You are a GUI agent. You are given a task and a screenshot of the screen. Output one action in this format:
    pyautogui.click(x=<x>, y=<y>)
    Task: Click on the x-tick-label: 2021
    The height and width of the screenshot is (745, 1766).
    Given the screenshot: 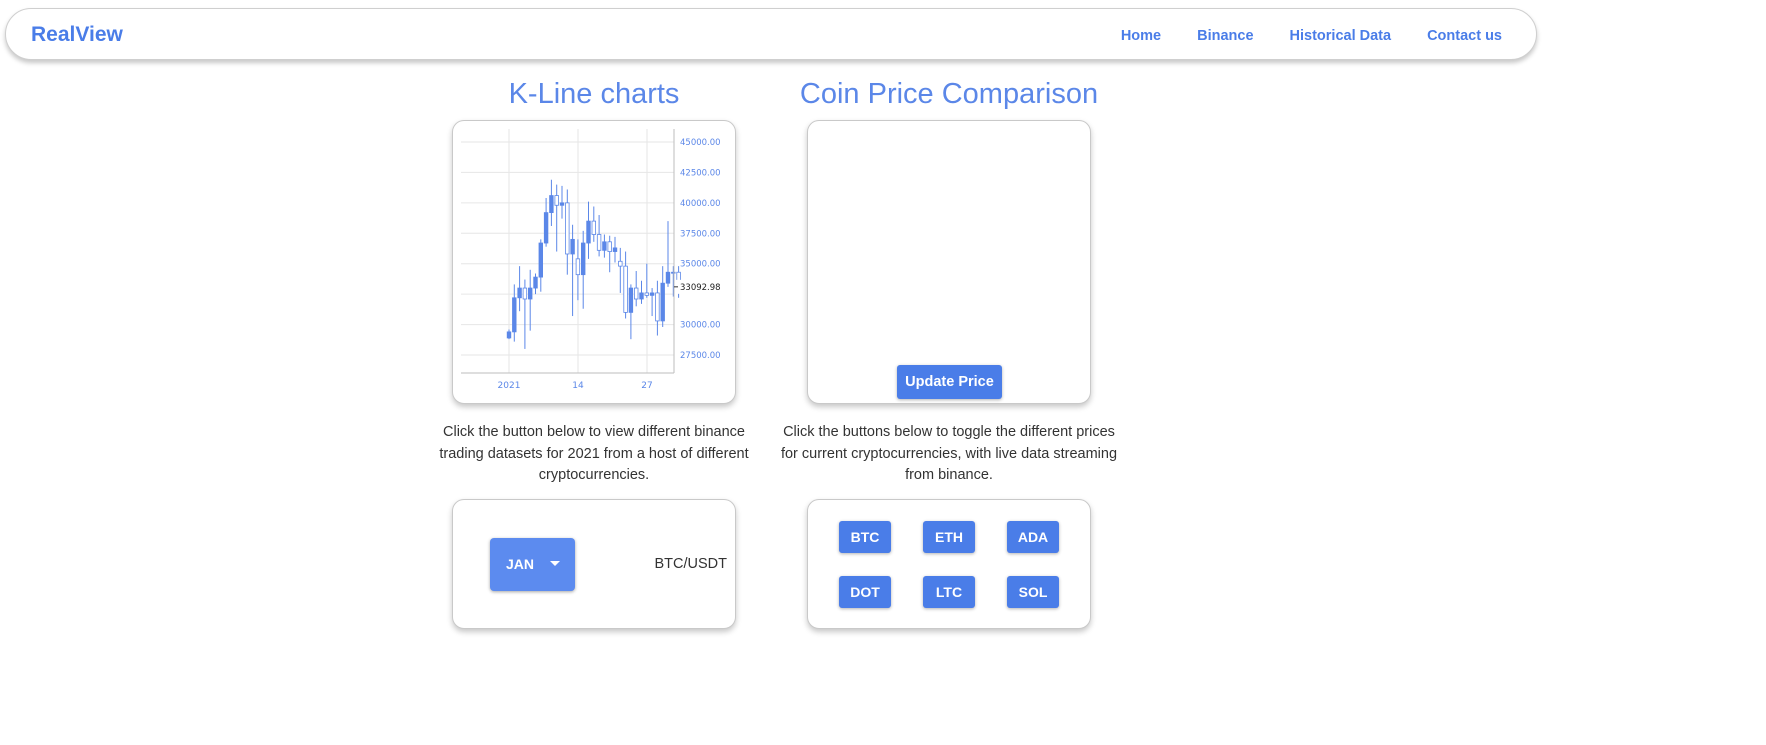 What is the action you would take?
    pyautogui.click(x=509, y=386)
    